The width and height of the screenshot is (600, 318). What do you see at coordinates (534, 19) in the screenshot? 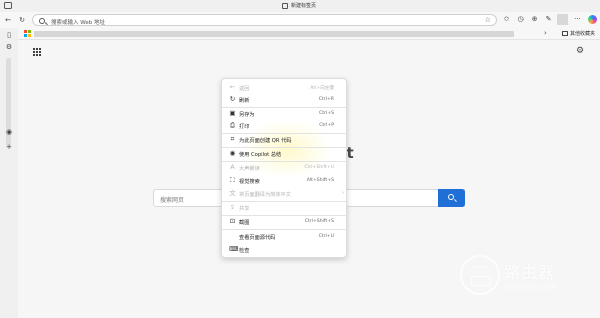
I see `collections-icon: ⊕` at bounding box center [534, 19].